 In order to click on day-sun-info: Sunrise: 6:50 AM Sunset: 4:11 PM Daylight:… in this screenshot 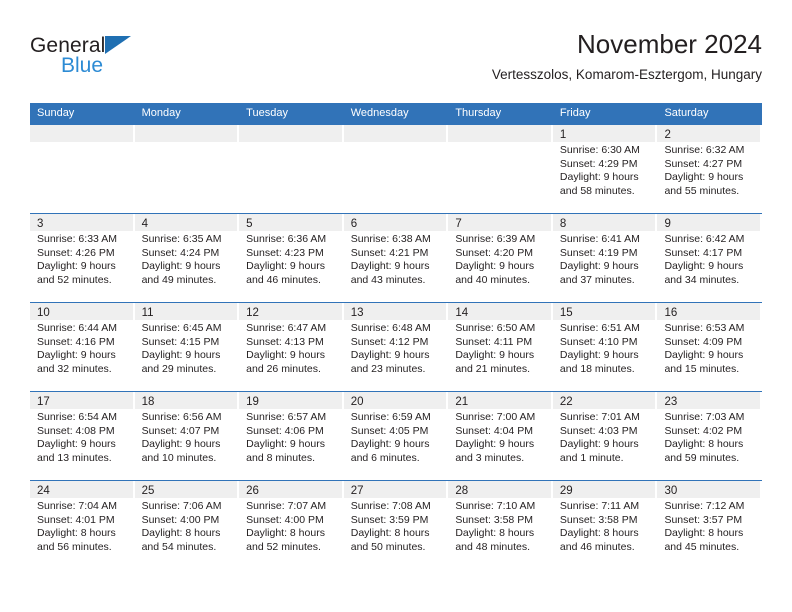, I will do `click(500, 348)`.